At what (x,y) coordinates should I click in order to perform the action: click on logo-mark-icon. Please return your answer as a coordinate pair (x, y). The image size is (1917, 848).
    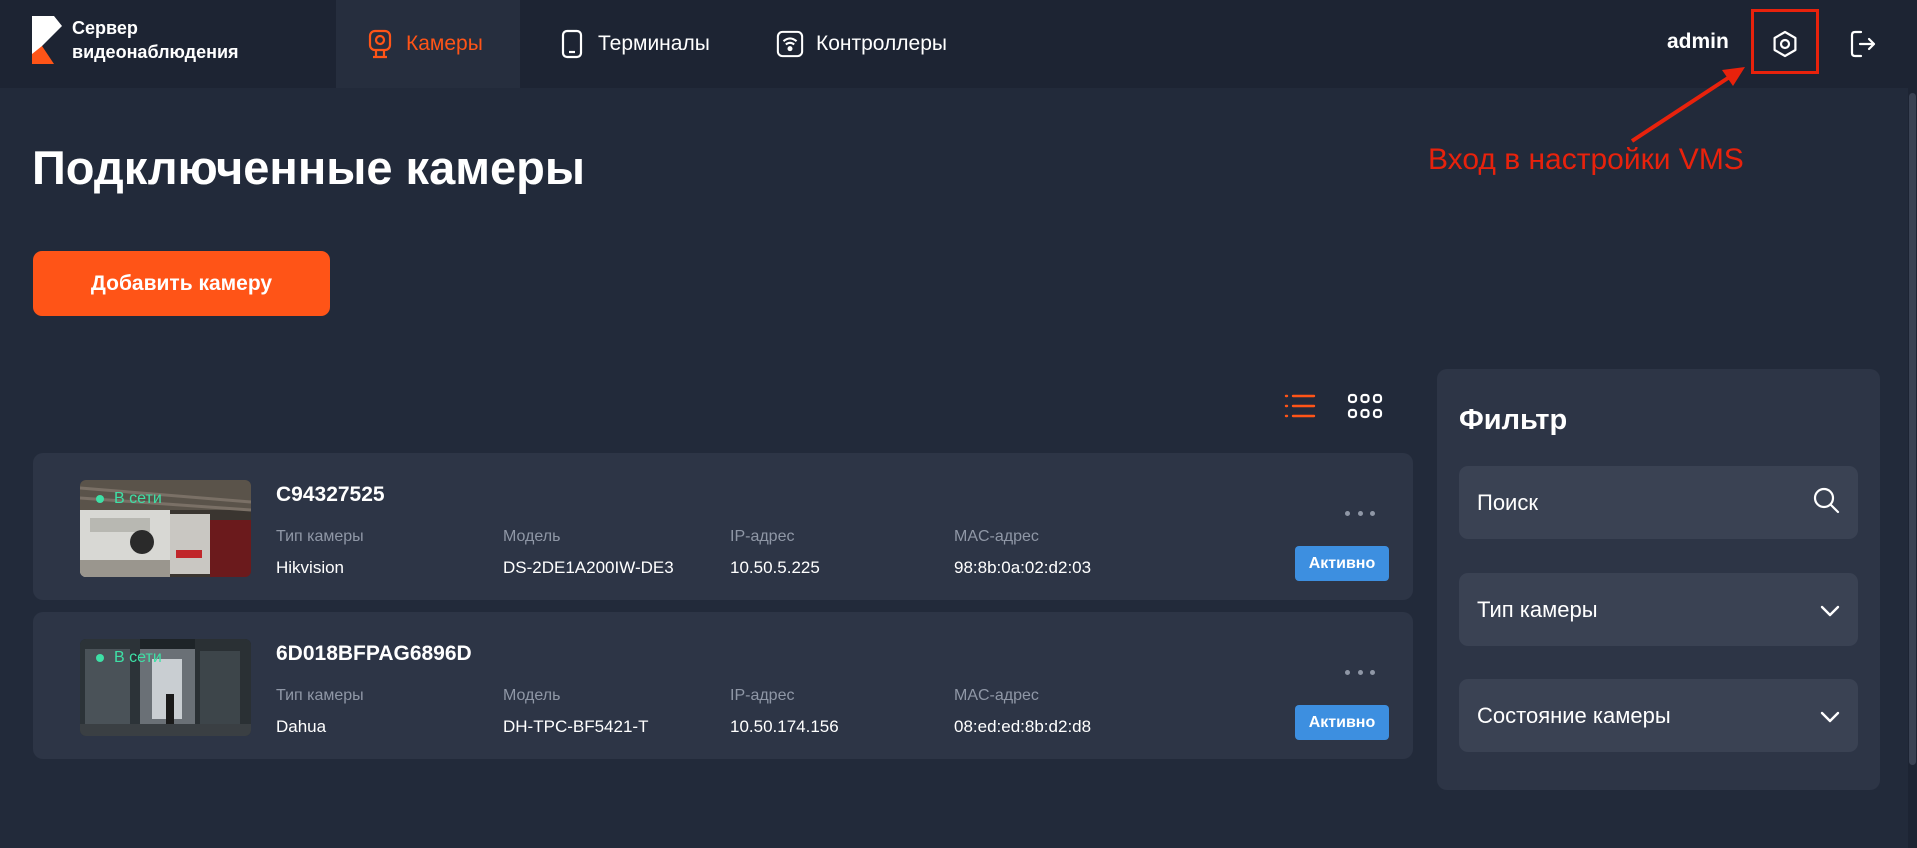
    Looking at the image, I should click on (47, 40).